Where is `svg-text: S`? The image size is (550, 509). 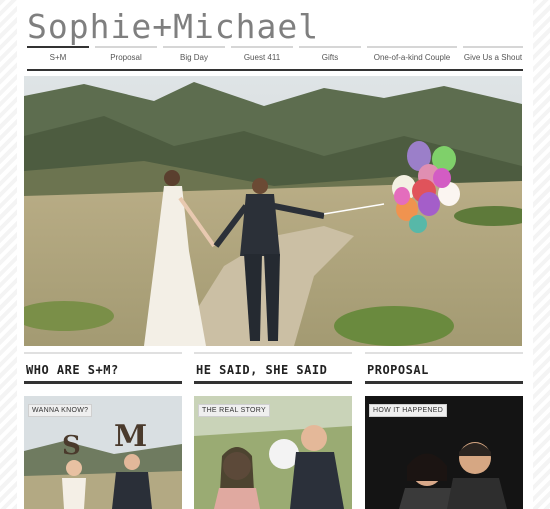
svg-text: S is located at coordinates (71, 446).